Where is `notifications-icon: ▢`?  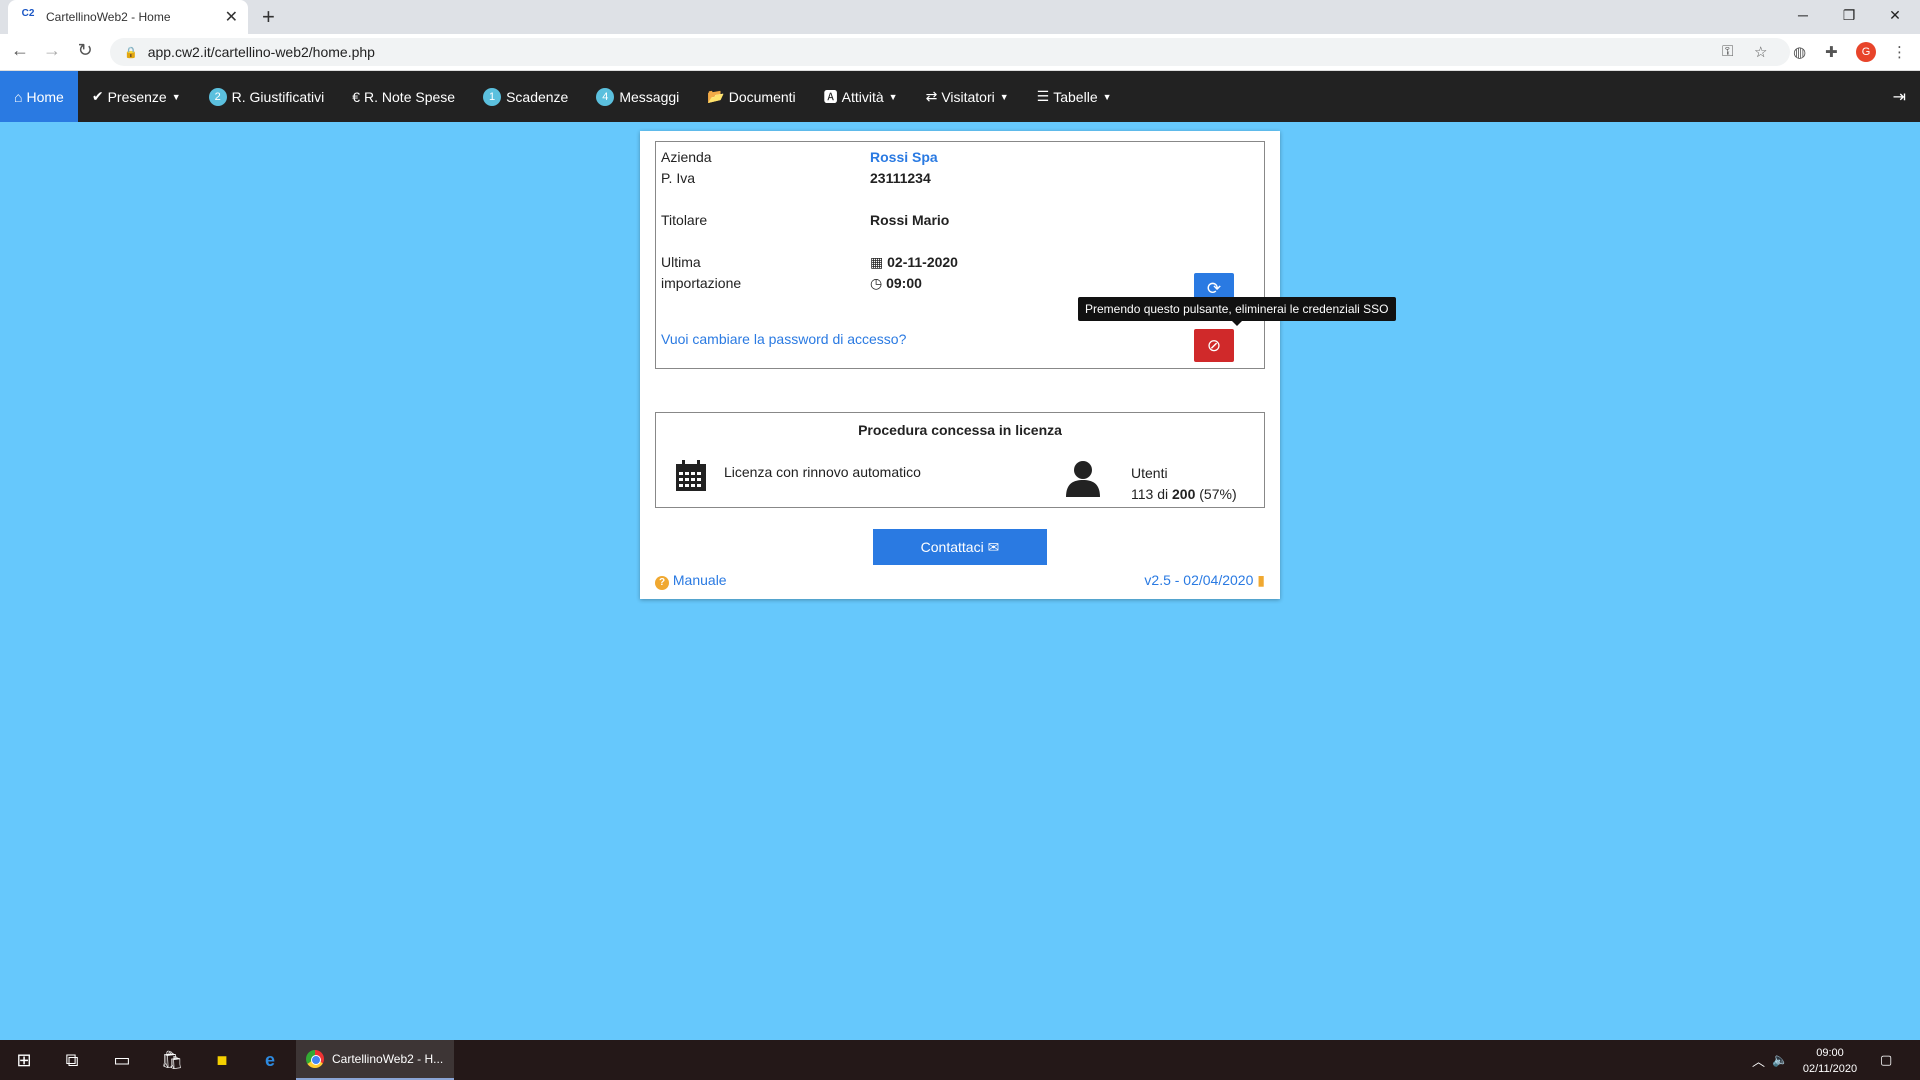 notifications-icon: ▢ is located at coordinates (1886, 1060).